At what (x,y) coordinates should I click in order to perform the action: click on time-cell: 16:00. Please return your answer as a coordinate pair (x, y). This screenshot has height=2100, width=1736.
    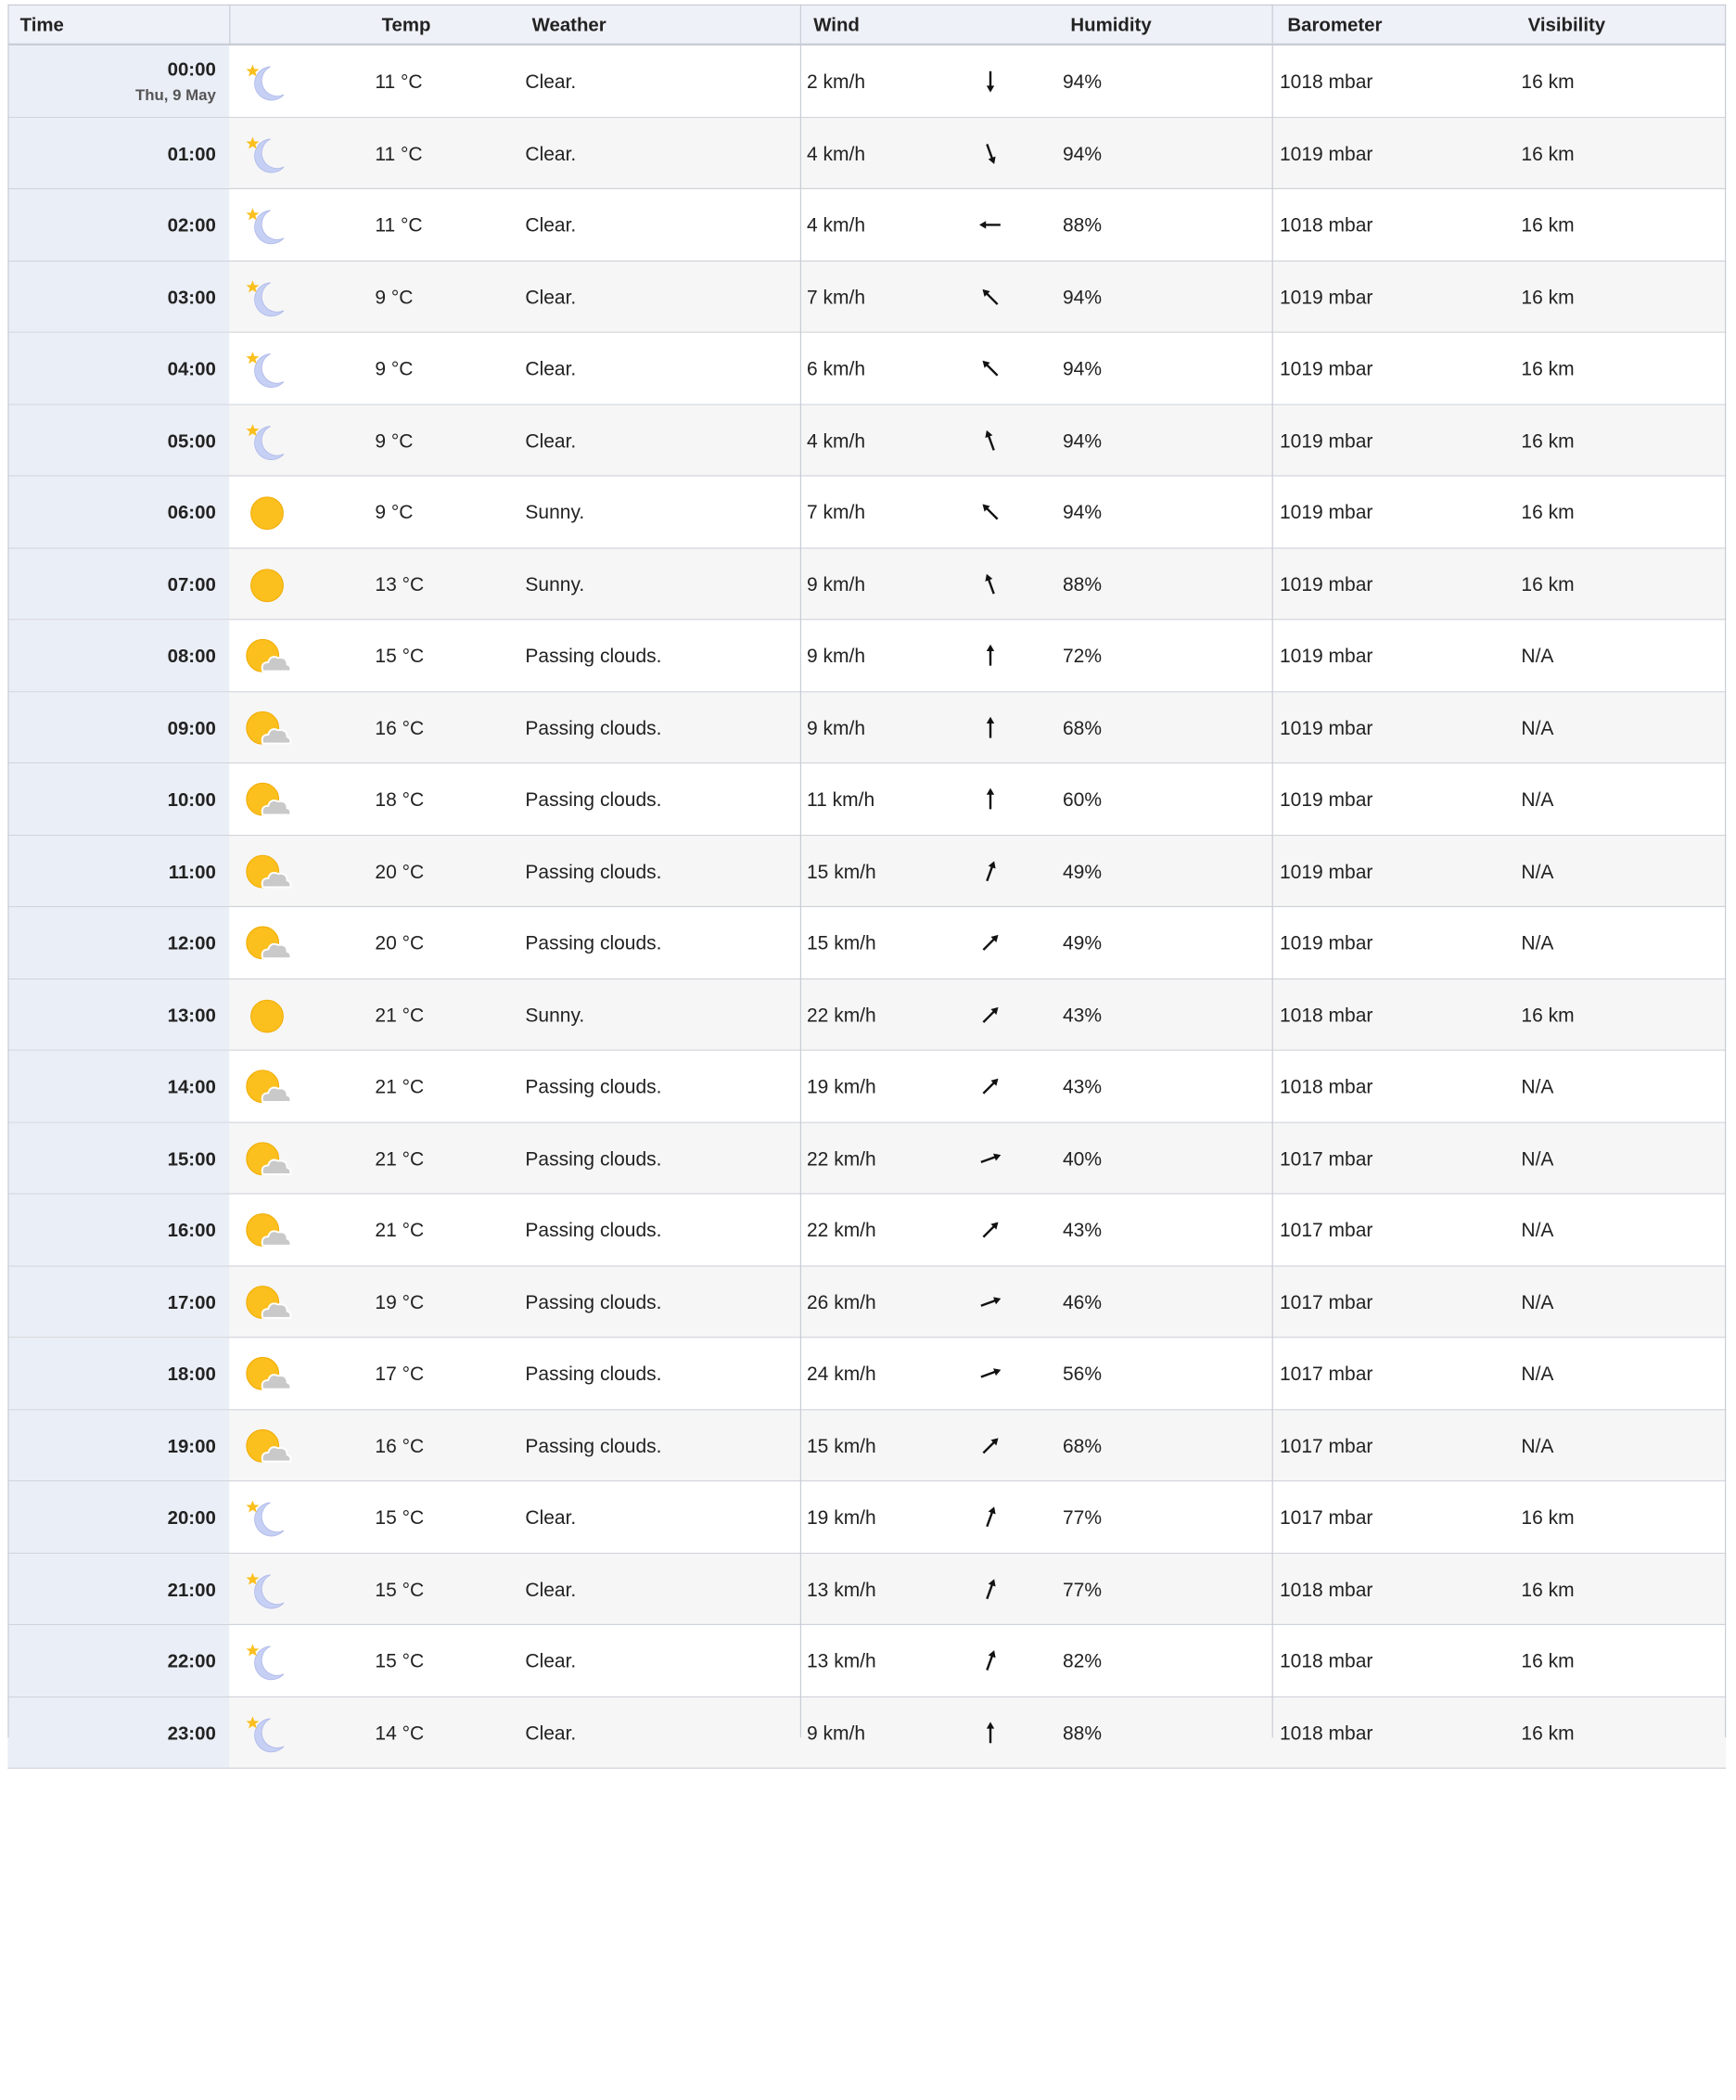
    Looking at the image, I should click on (119, 1229).